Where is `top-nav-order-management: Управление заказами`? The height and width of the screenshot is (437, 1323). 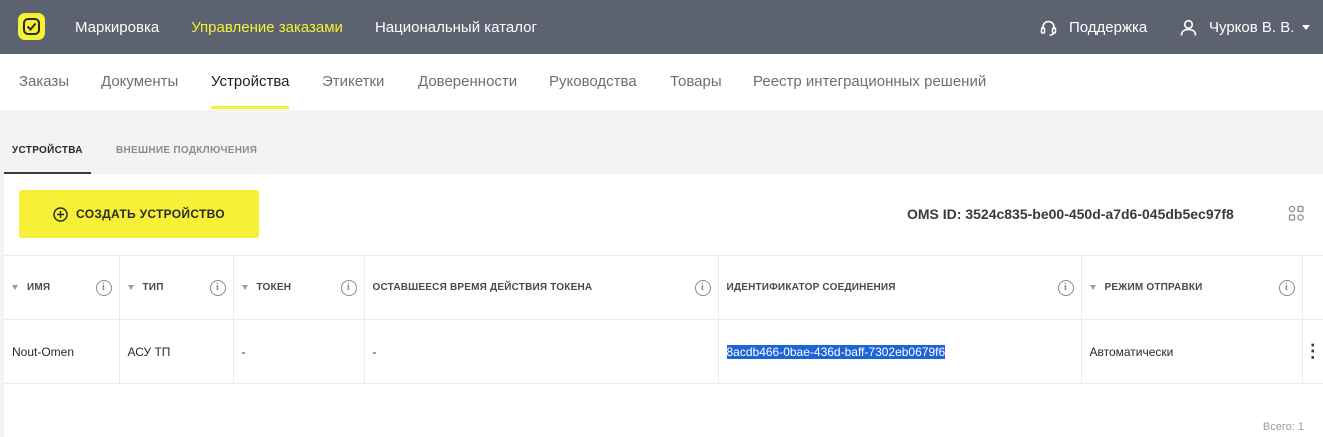
top-nav-order-management: Управление заказами is located at coordinates (267, 27).